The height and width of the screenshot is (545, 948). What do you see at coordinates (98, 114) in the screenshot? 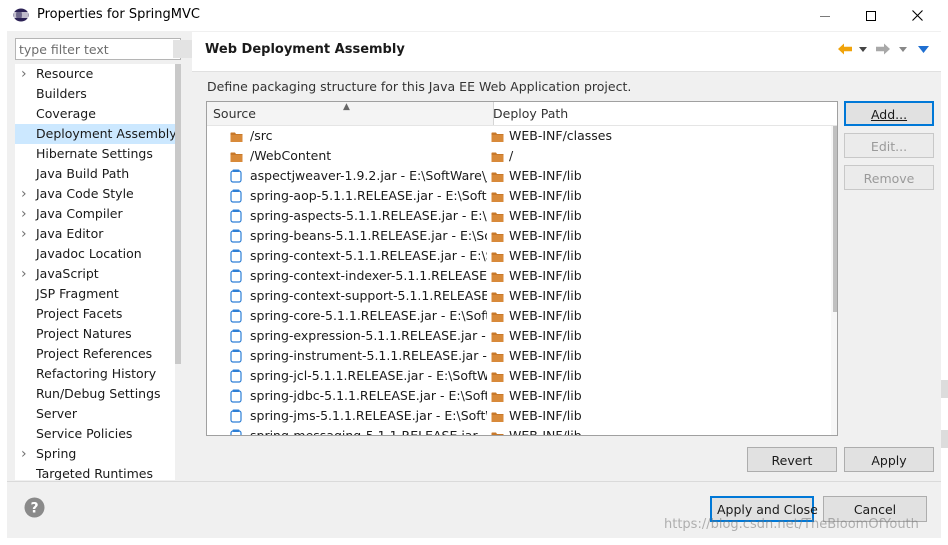
I see `nav-item: Coverage` at bounding box center [98, 114].